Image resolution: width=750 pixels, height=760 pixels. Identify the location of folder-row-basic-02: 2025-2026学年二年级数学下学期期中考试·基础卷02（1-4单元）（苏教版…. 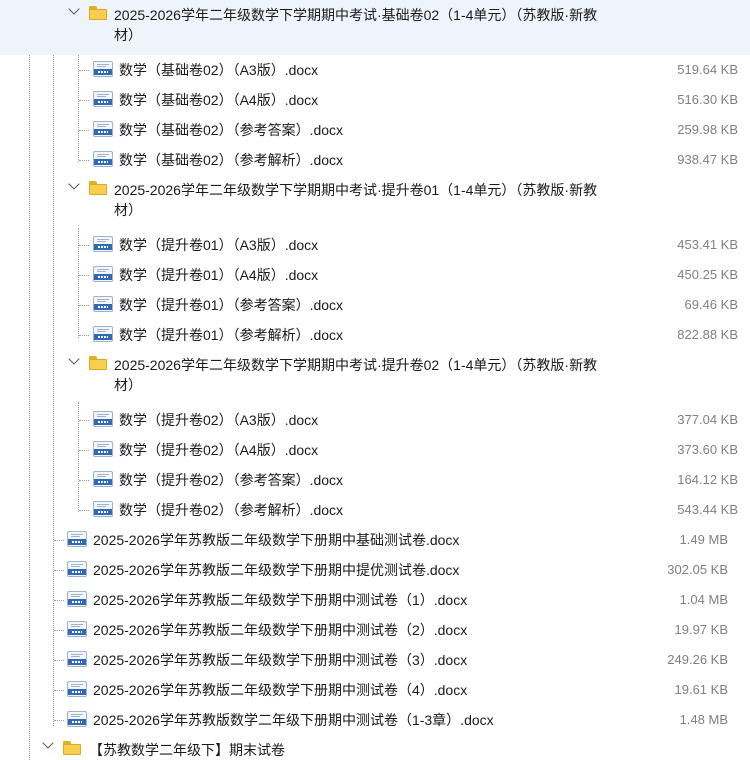
(375, 27).